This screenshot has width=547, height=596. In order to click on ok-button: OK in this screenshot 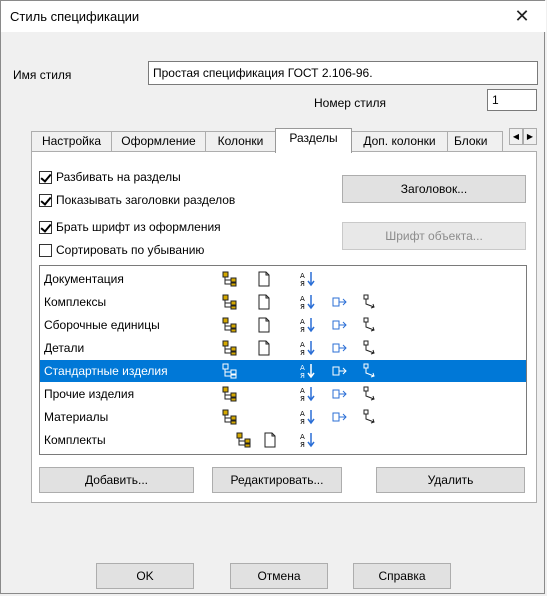, I will do `click(145, 576)`.